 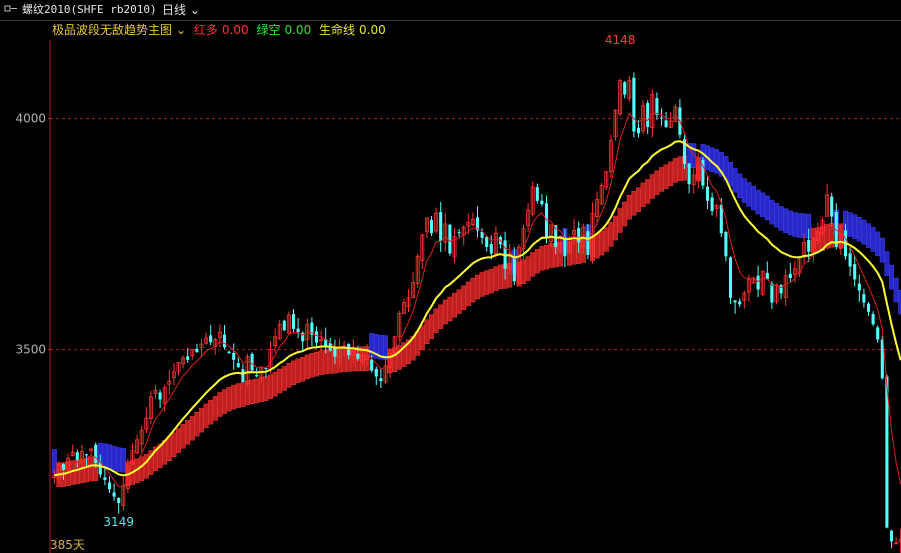 I want to click on y-tick-label: 4000, so click(x=30, y=119).